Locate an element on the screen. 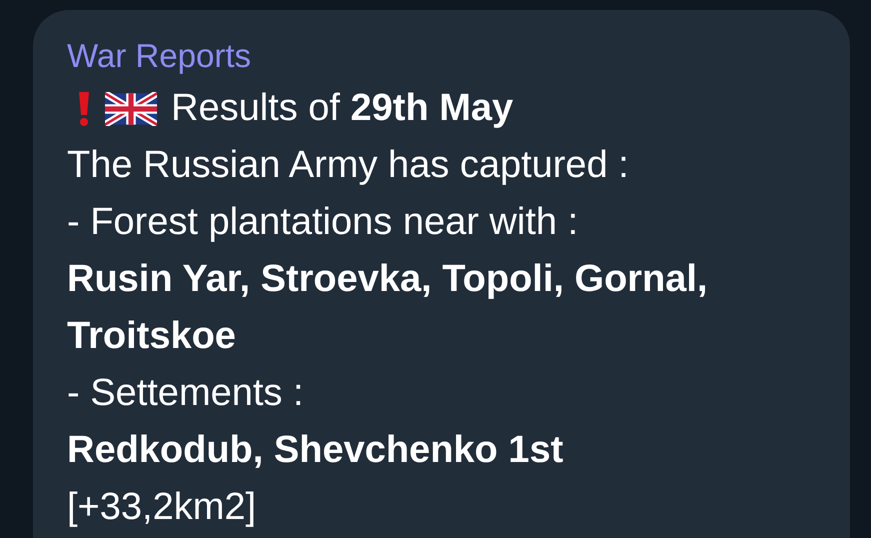  exclamation-icon is located at coordinates (84, 109).